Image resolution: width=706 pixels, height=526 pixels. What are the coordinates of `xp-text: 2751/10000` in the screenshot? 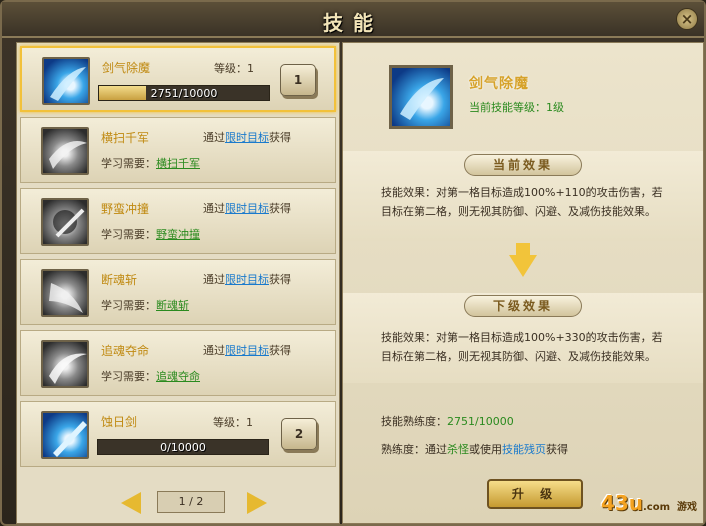 It's located at (184, 93).